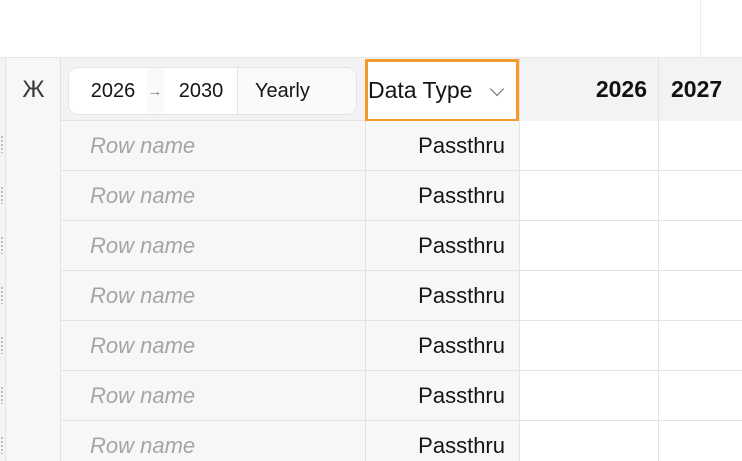 The image size is (742, 461). I want to click on formula-icon: Ж, so click(33, 89).